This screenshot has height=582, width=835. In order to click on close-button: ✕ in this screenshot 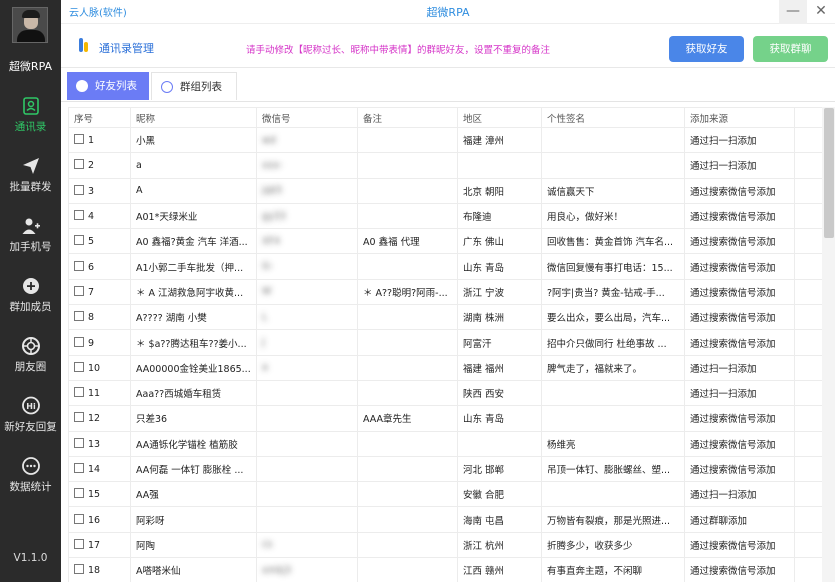, I will do `click(821, 12)`.